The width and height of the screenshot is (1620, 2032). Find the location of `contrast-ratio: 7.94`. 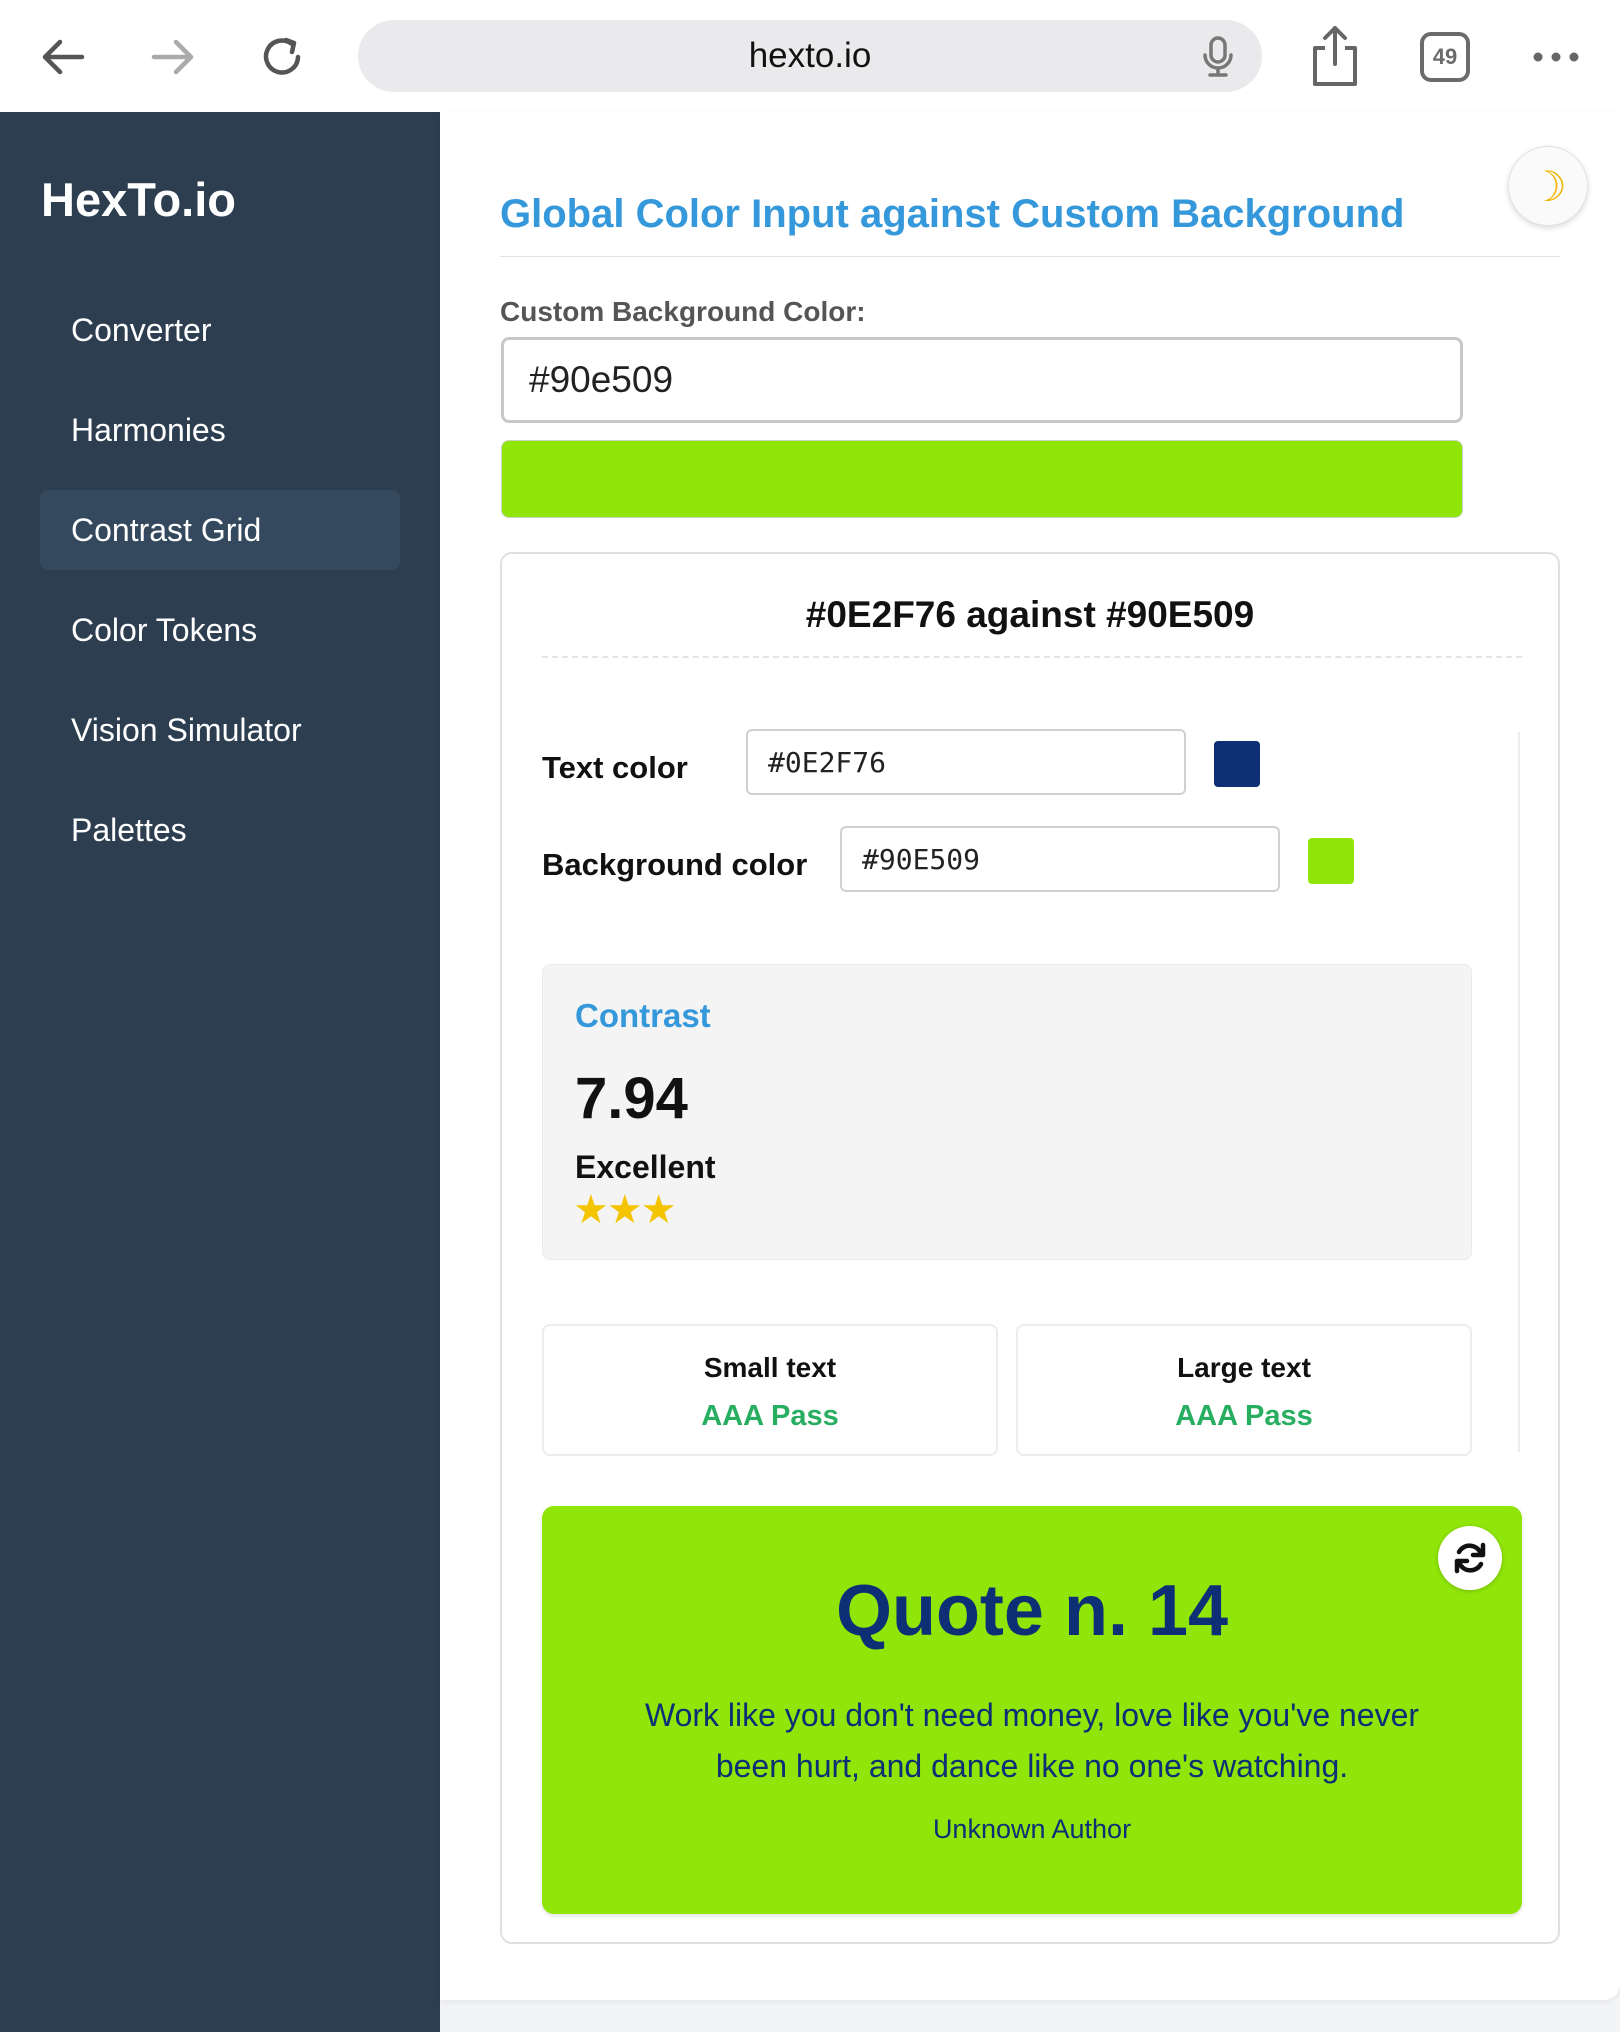

contrast-ratio: 7.94 is located at coordinates (631, 1098).